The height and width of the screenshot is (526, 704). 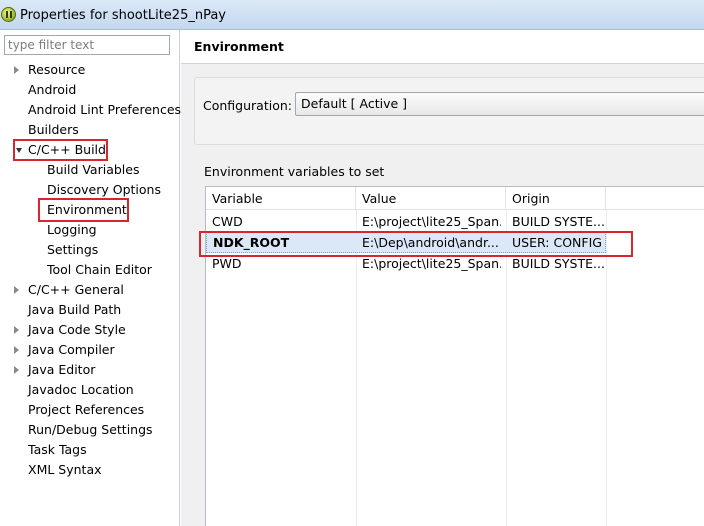 What do you see at coordinates (19, 150) in the screenshot?
I see `collapse-arrow-icon` at bounding box center [19, 150].